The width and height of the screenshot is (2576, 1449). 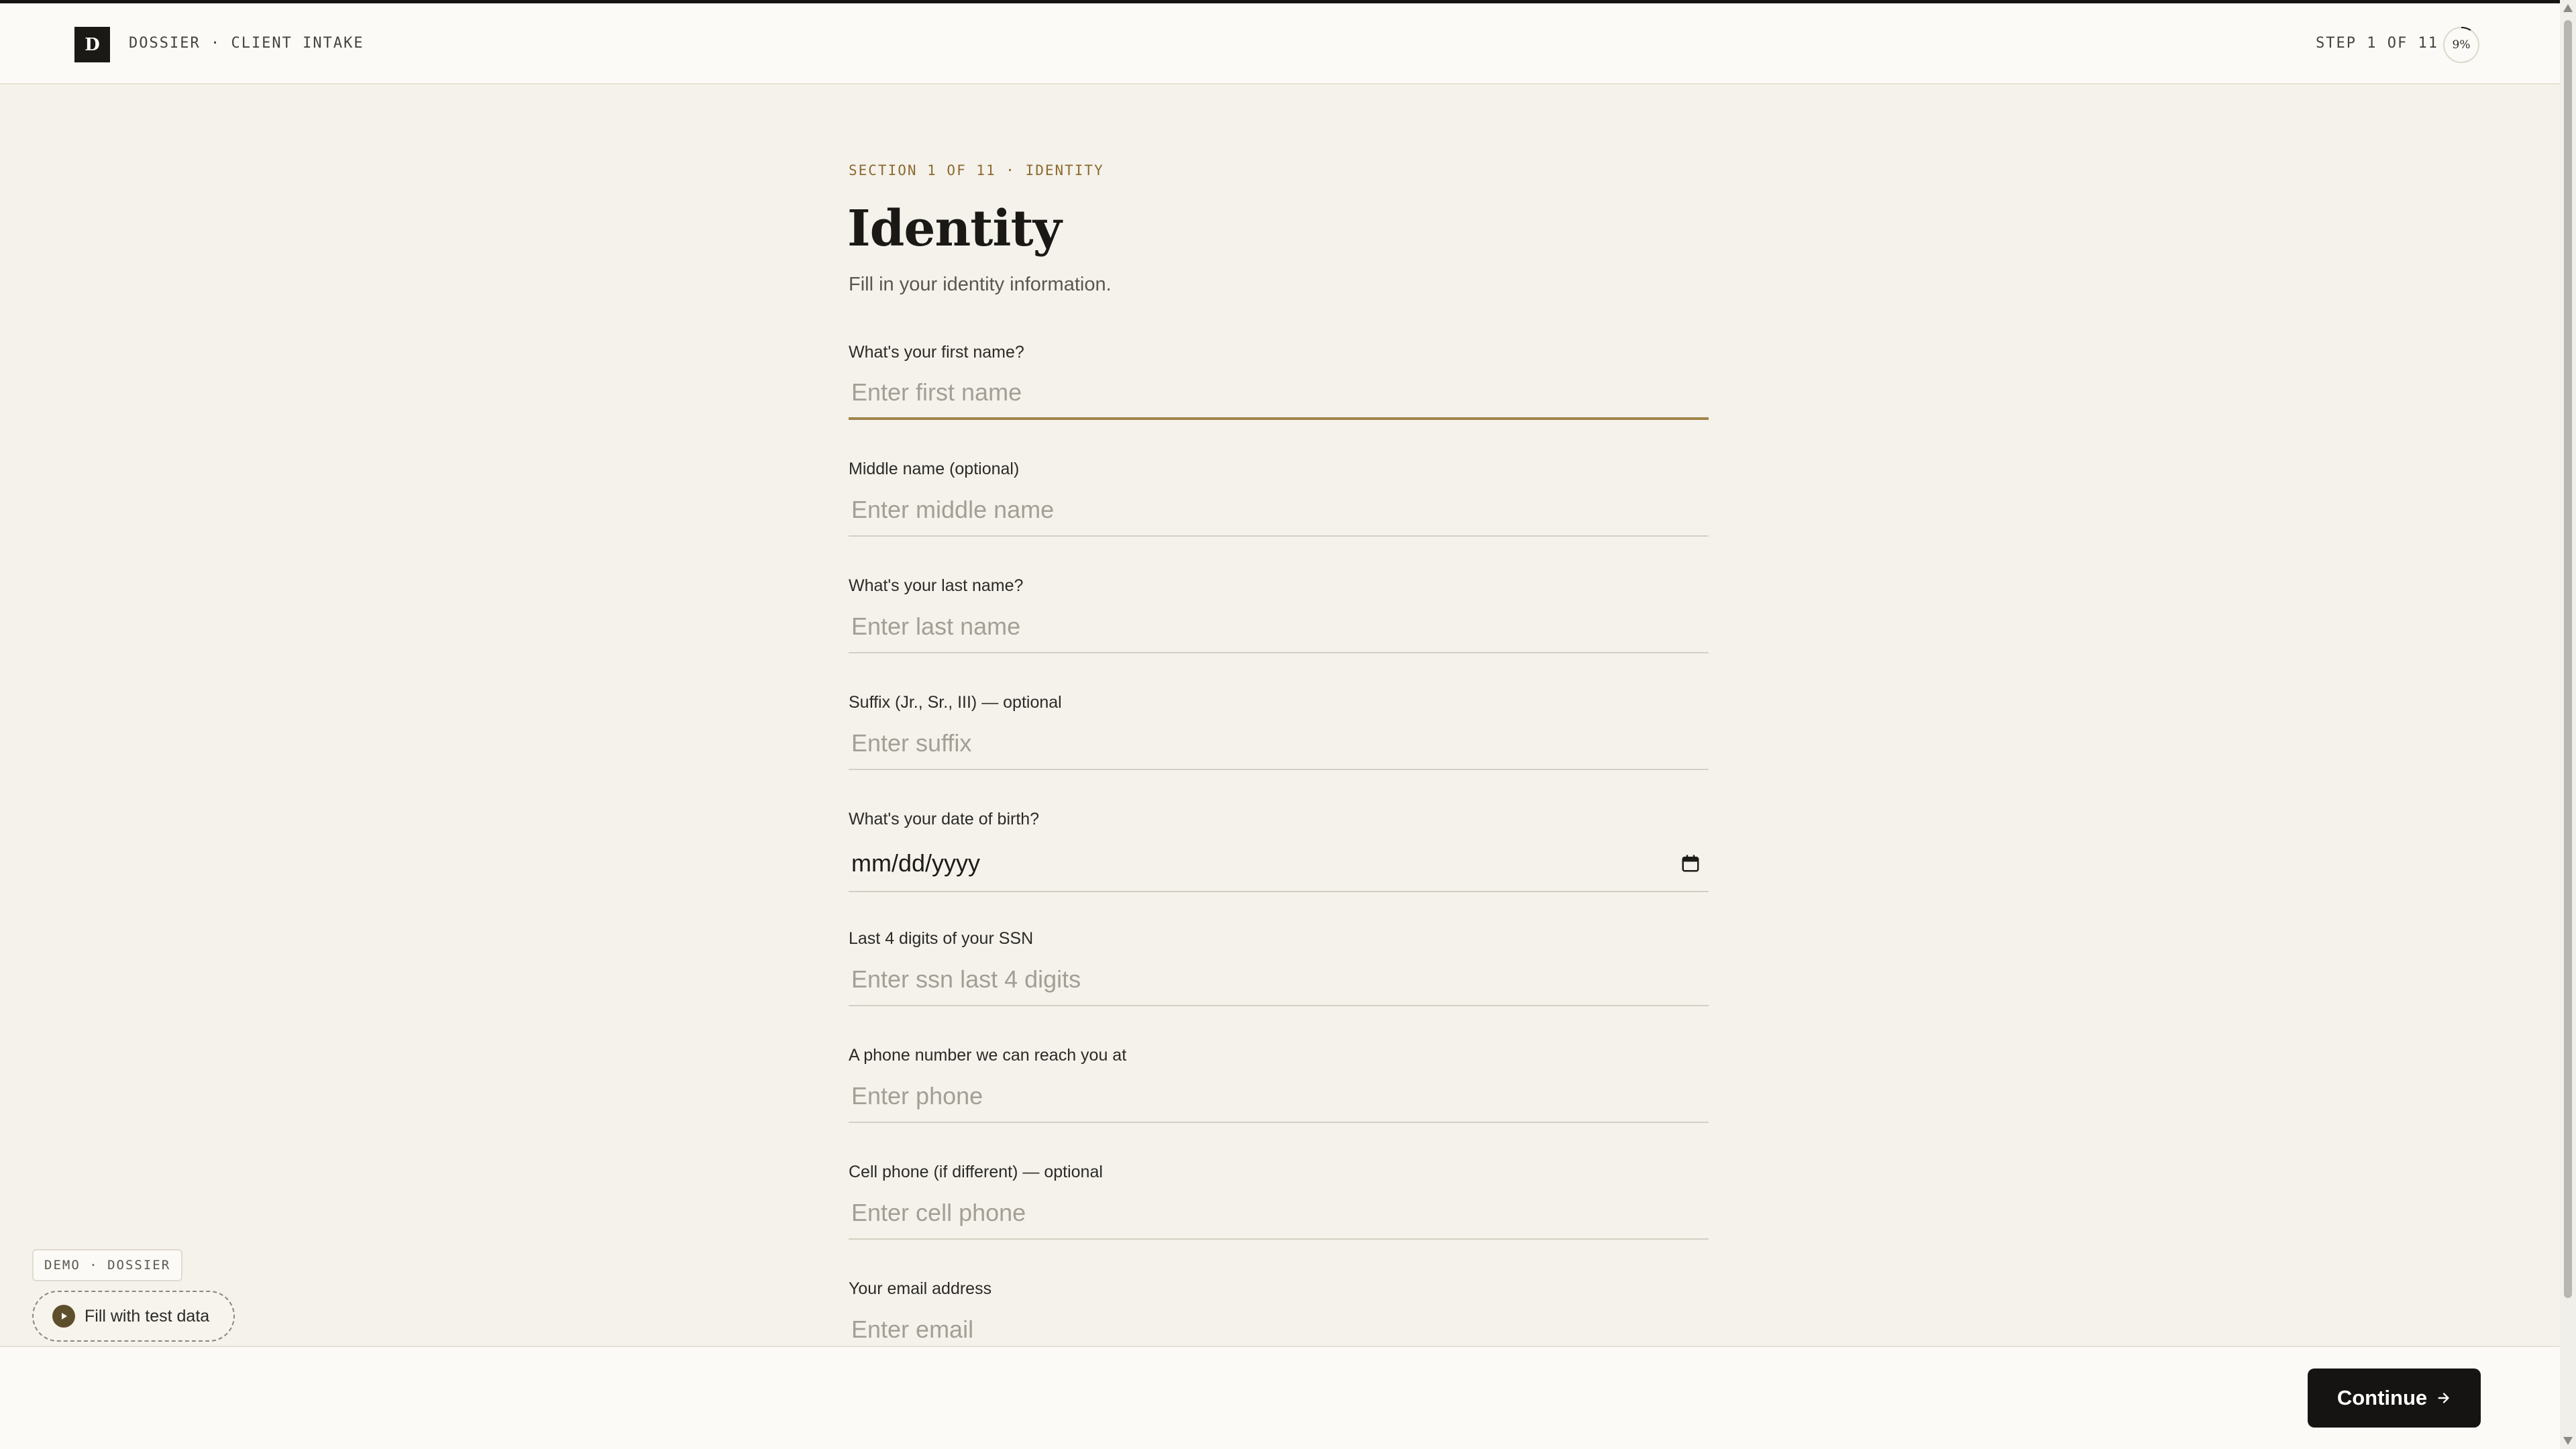 What do you see at coordinates (2568, 8) in the screenshot?
I see `scroll-up-arrow` at bounding box center [2568, 8].